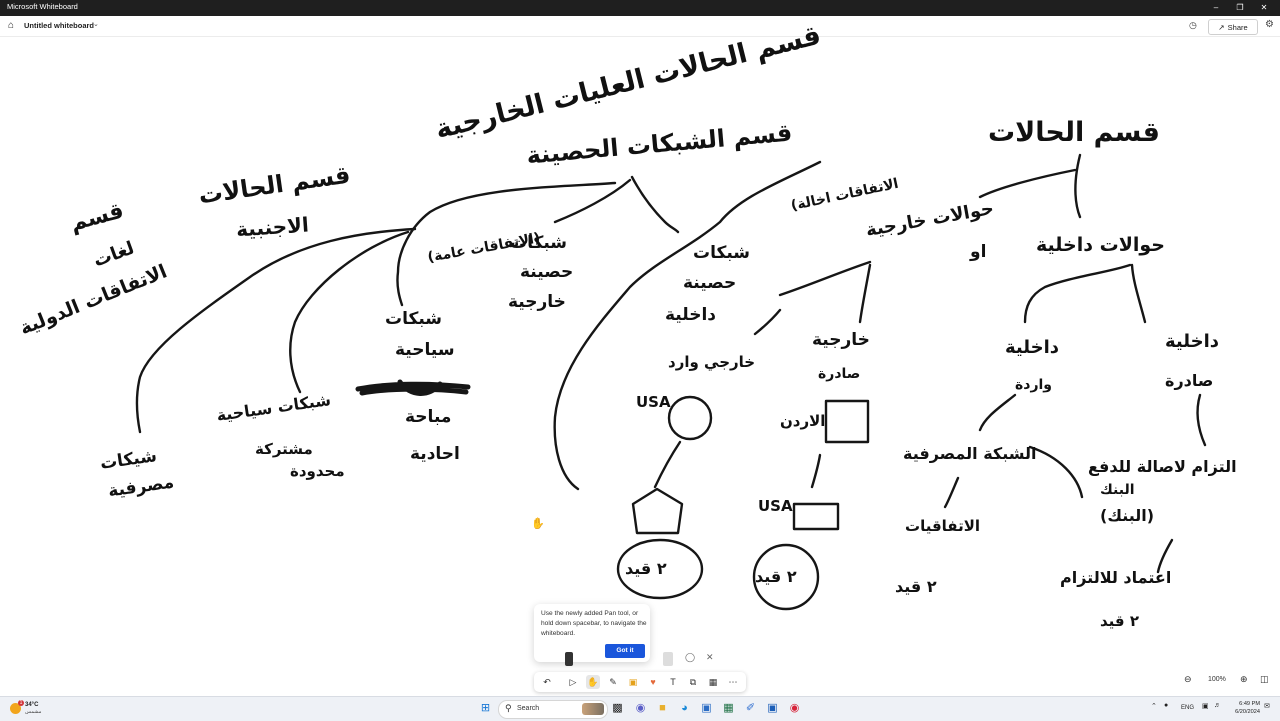 Image resolution: width=1280 pixels, height=721 pixels. I want to click on window-controls: – ❐ ✕, so click(1240, 8).